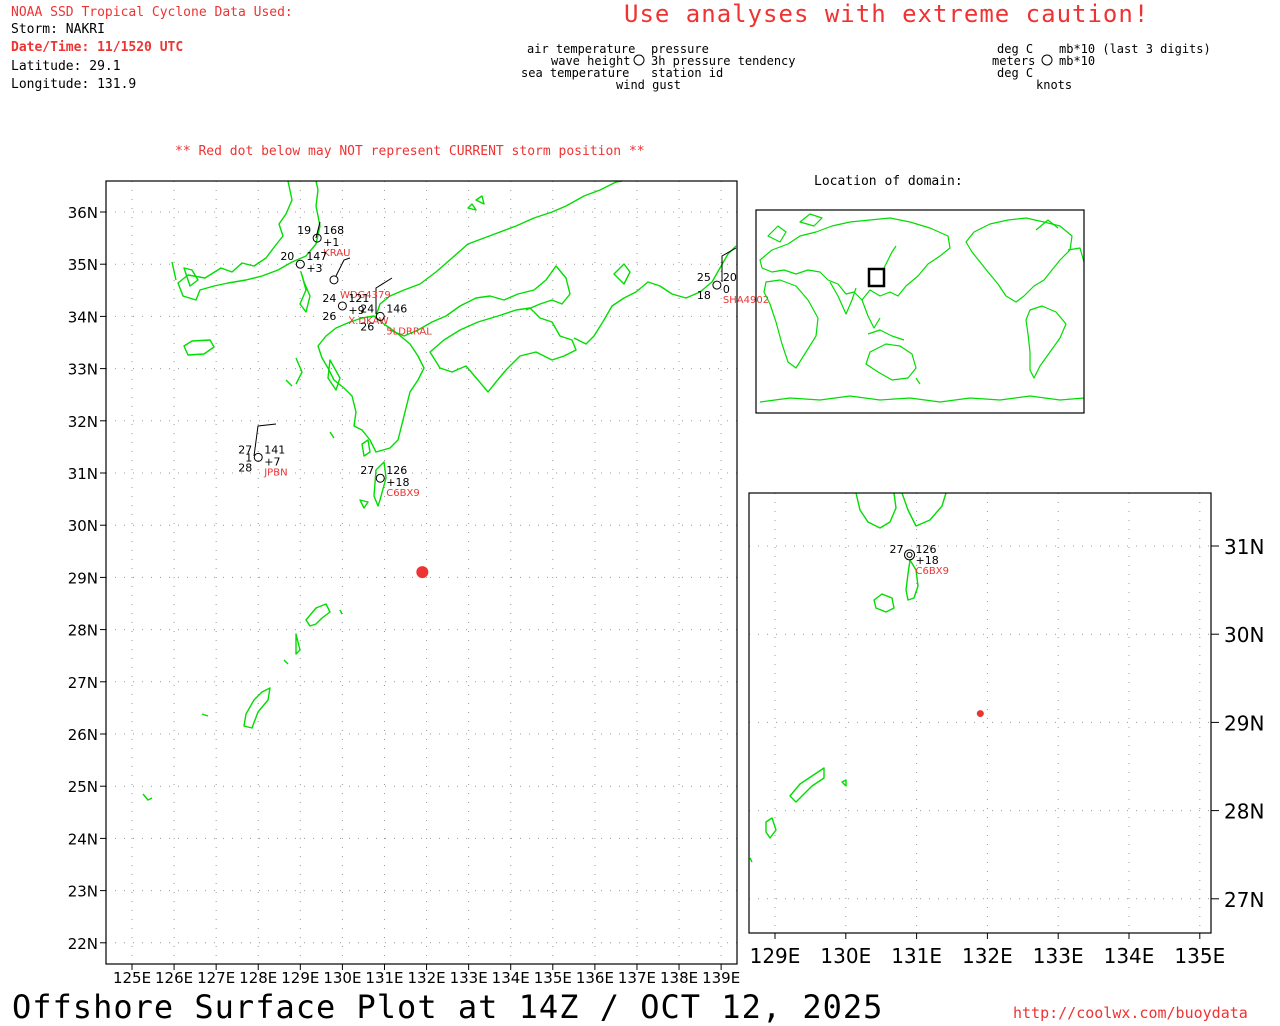 The width and height of the screenshot is (1280, 1026). What do you see at coordinates (1244, 812) in the screenshot?
I see `zoom-lat-label-28N: 28N` at bounding box center [1244, 812].